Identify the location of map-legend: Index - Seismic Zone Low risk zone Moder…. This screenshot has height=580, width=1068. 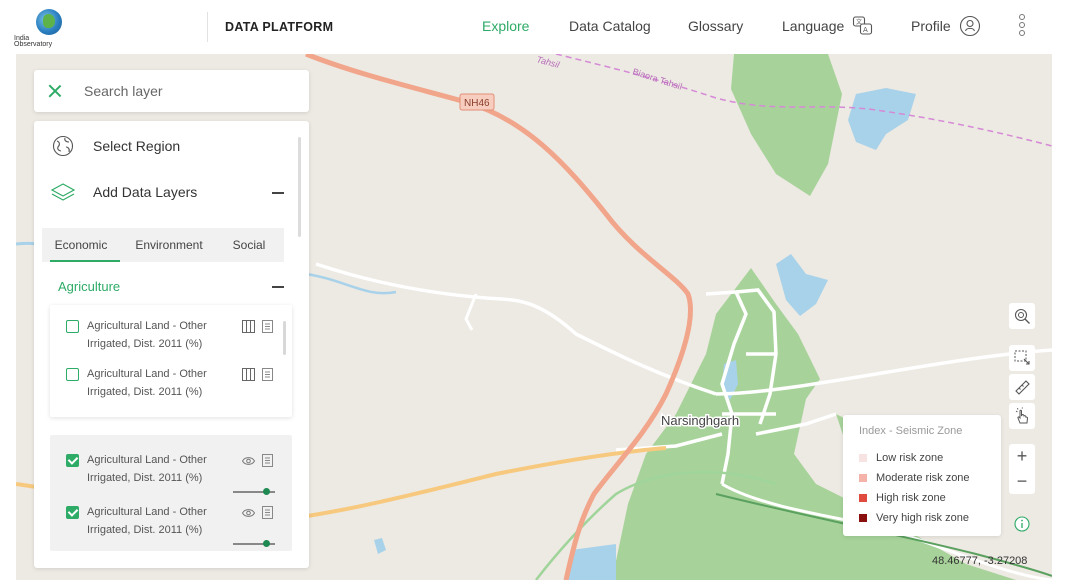
(922, 475).